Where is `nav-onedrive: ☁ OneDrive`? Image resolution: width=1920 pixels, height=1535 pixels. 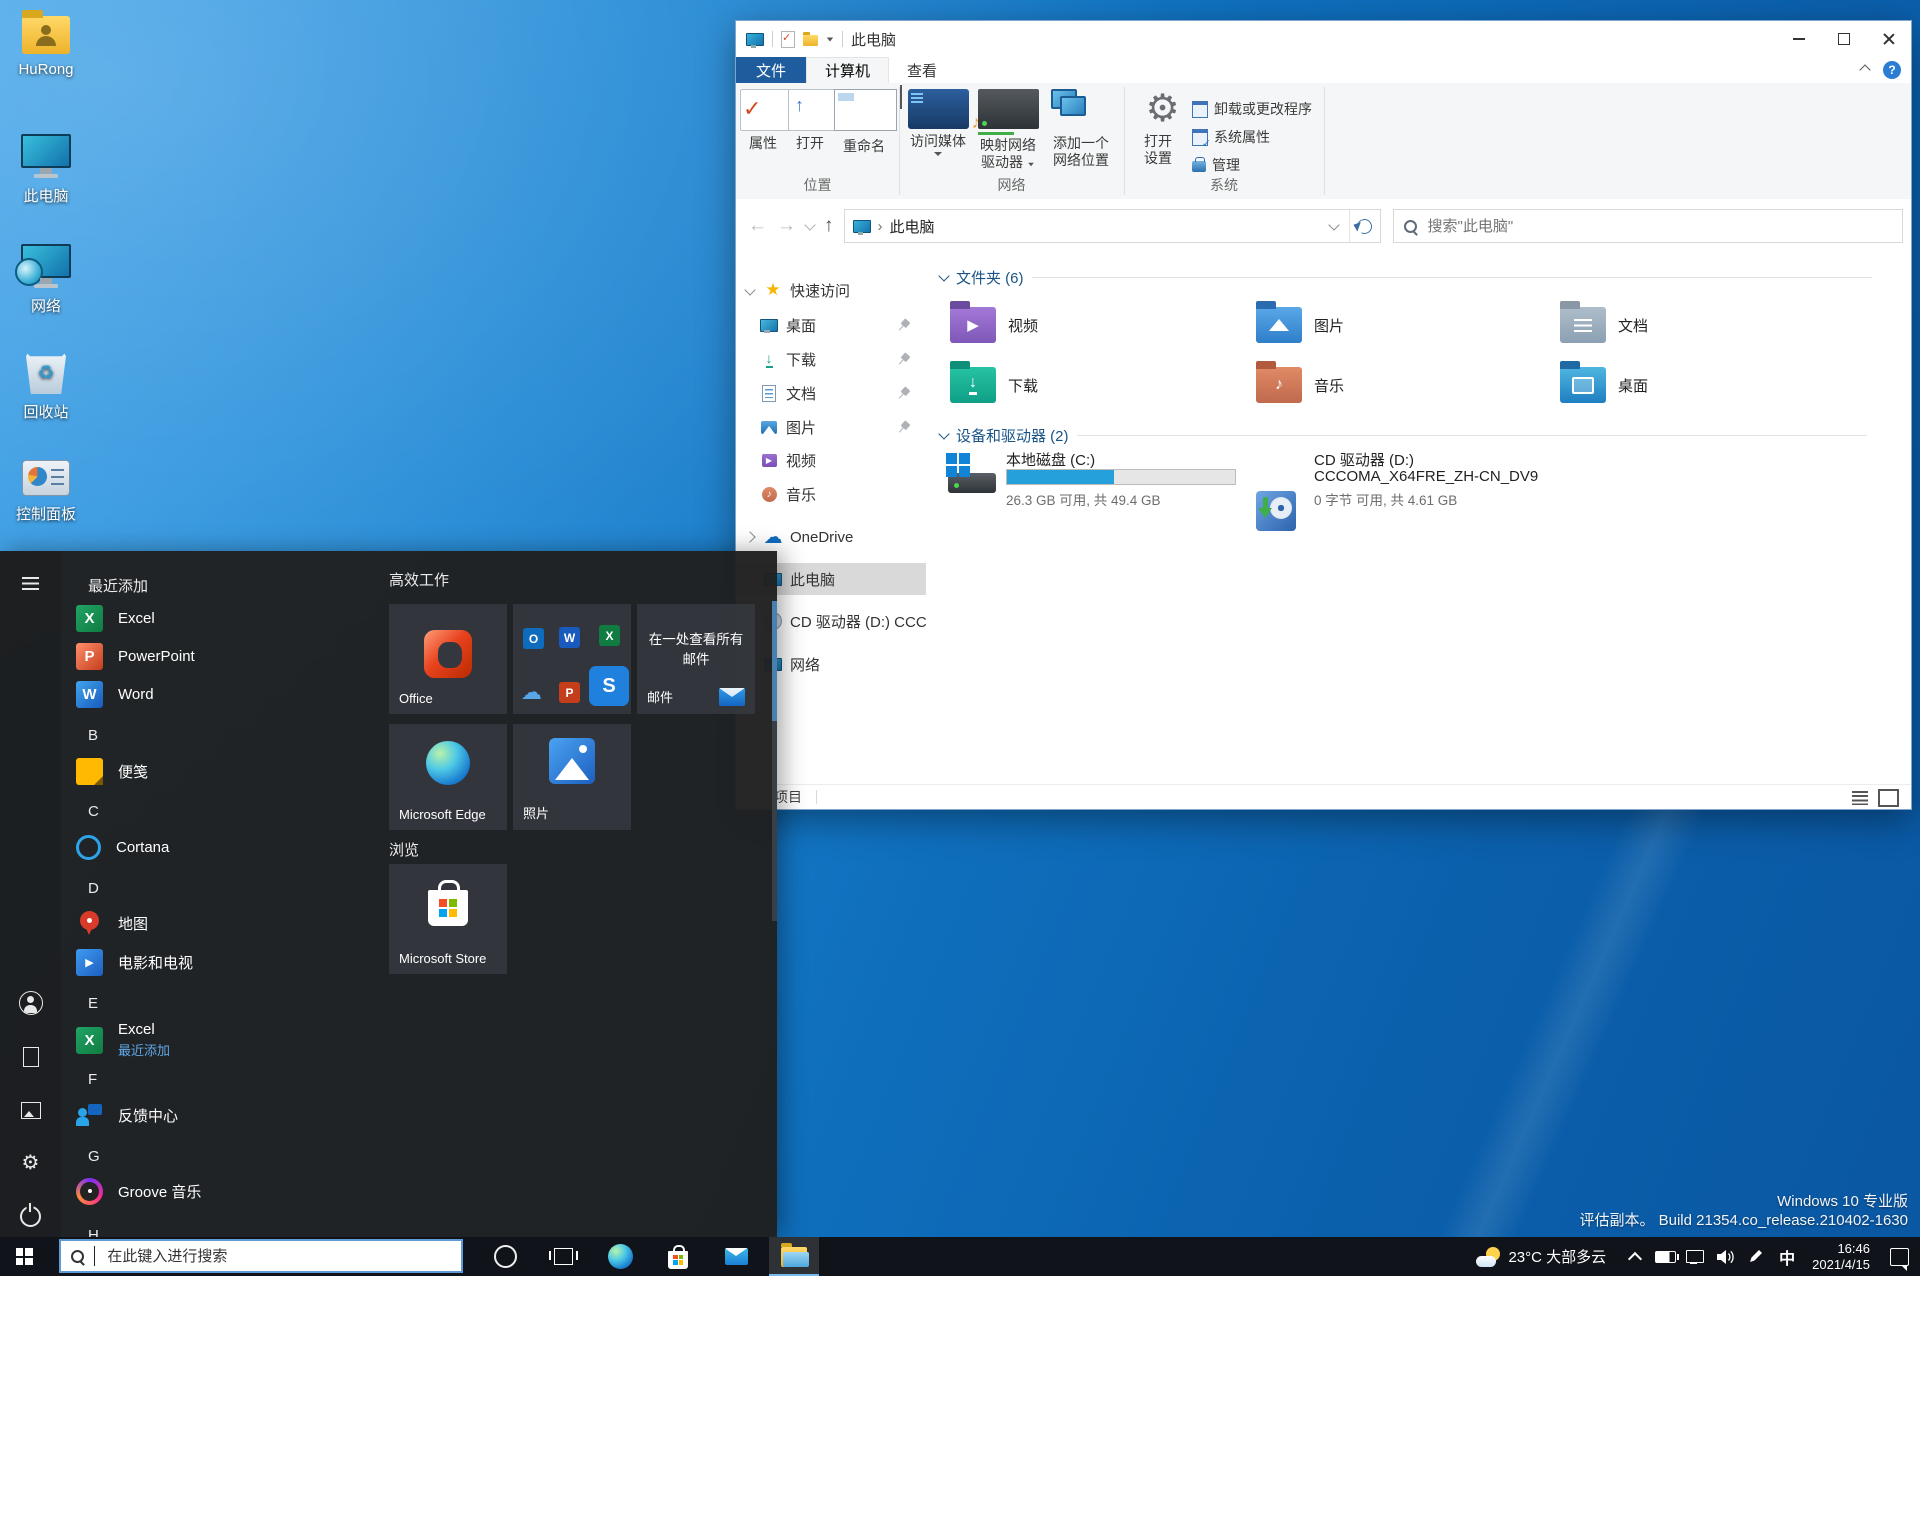
nav-onedrive: ☁ OneDrive is located at coordinates (831, 537).